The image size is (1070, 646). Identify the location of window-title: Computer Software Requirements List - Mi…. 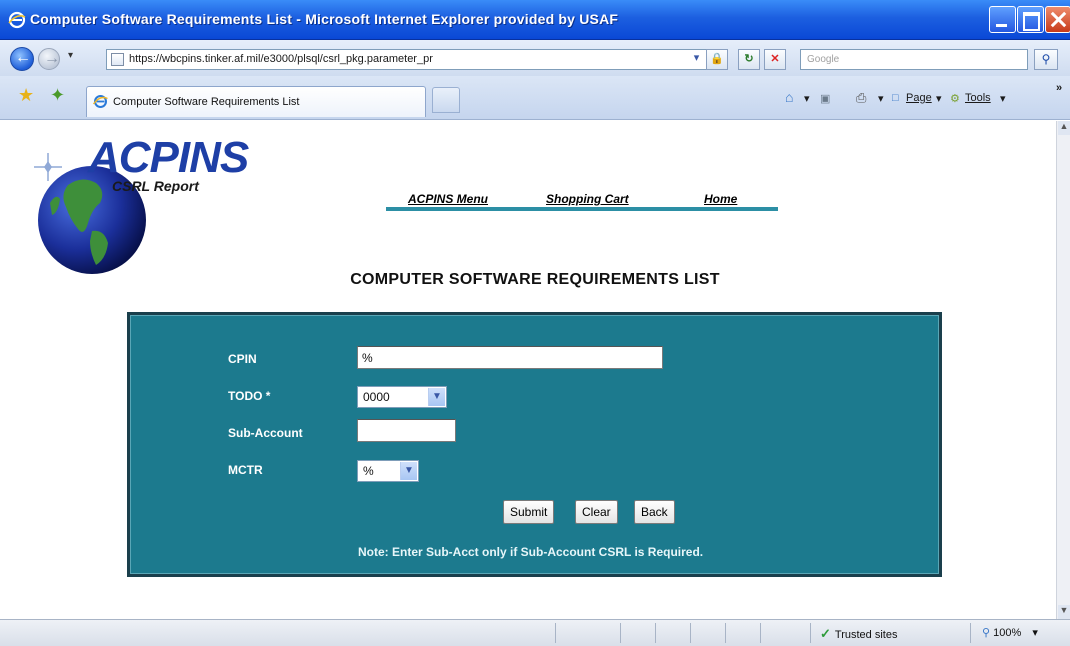
(324, 19).